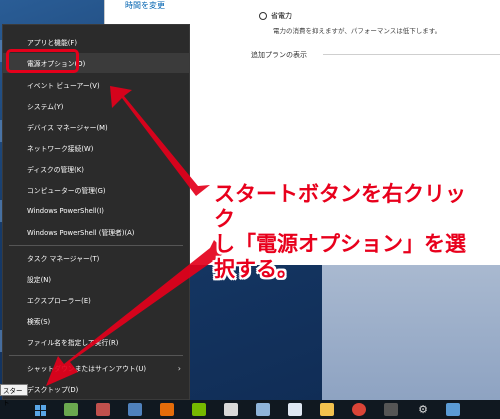 This screenshot has width=500, height=419. I want to click on arrow-to-start-button, so click(136, 313).